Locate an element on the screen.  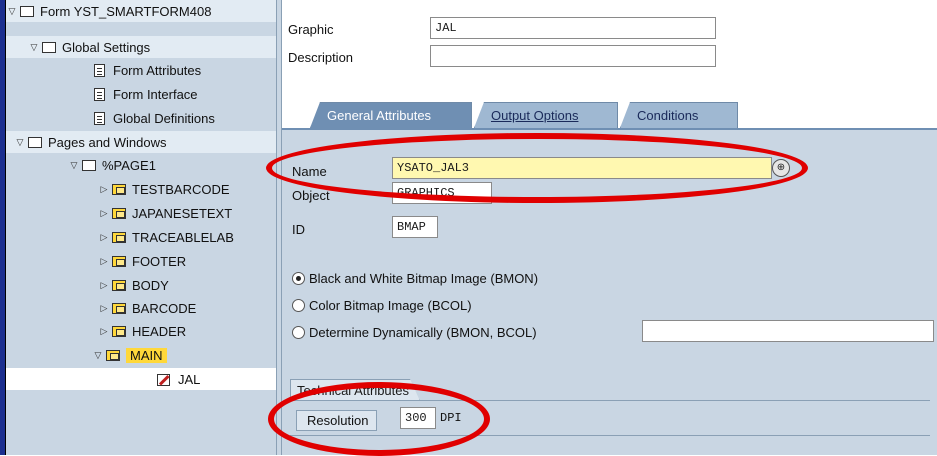
group-title: Technical Attributes is located at coordinates (353, 390).